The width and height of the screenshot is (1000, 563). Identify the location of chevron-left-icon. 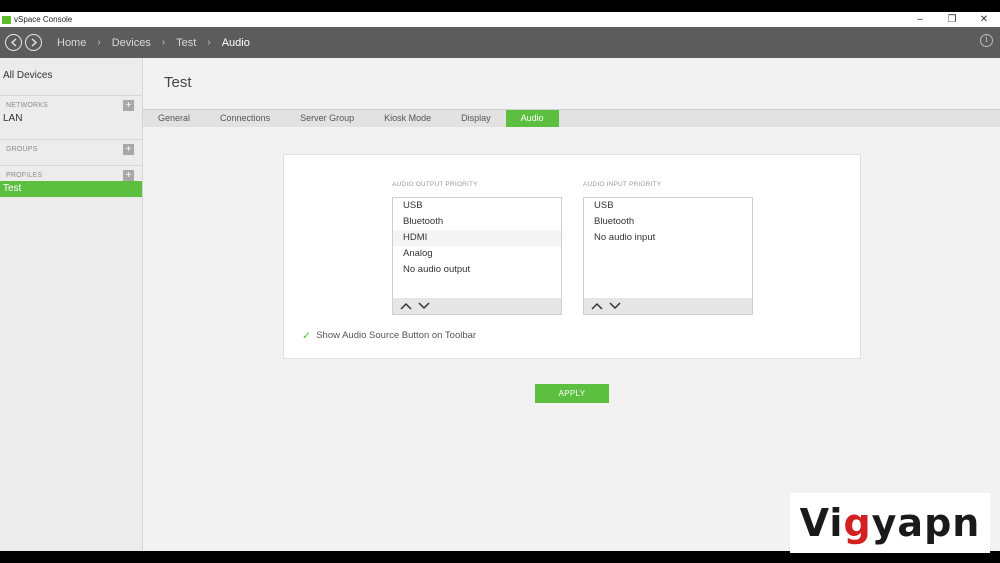
(13, 42).